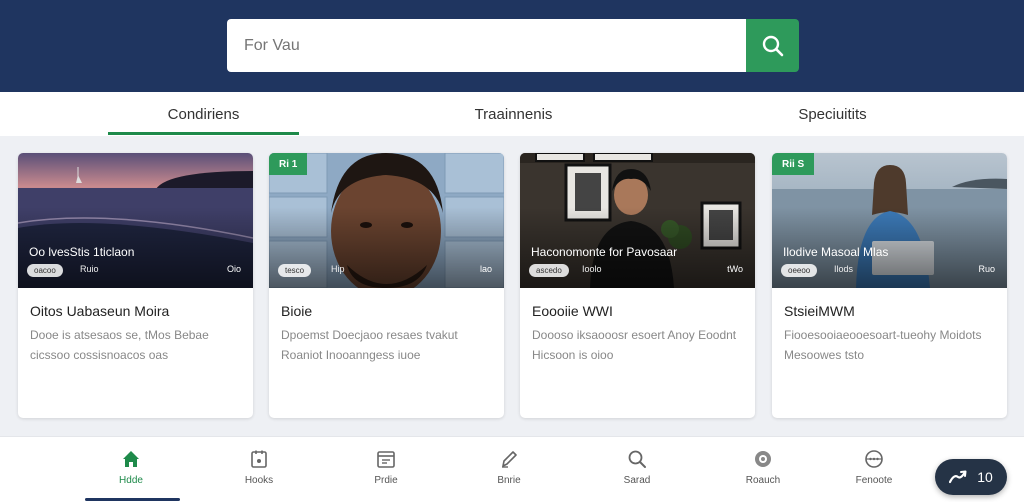 Image resolution: width=1024 pixels, height=502 pixels. I want to click on active-tab-indicator, so click(203, 133).